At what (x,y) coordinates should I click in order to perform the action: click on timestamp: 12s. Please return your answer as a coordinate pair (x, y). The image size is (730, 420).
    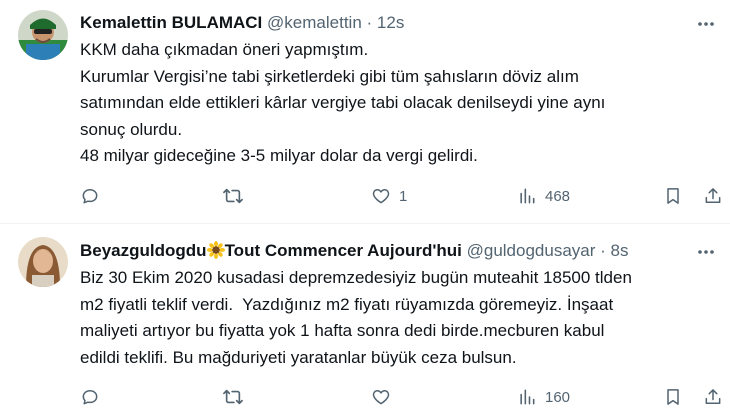
    Looking at the image, I should click on (390, 22).